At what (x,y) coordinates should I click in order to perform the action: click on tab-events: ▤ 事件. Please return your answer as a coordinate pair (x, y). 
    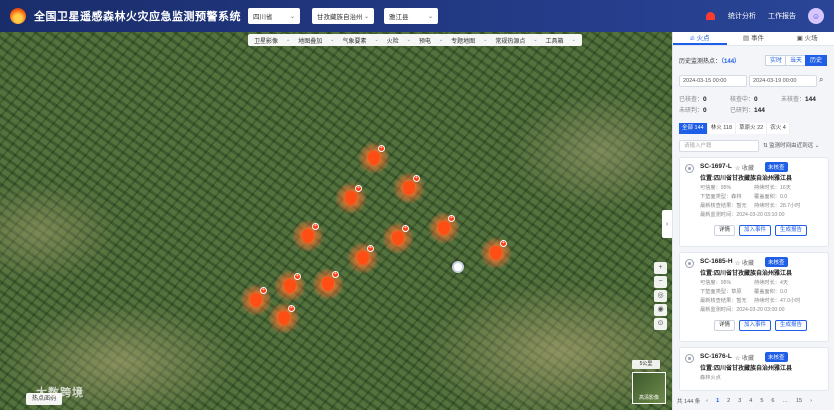
    Looking at the image, I should click on (754, 38).